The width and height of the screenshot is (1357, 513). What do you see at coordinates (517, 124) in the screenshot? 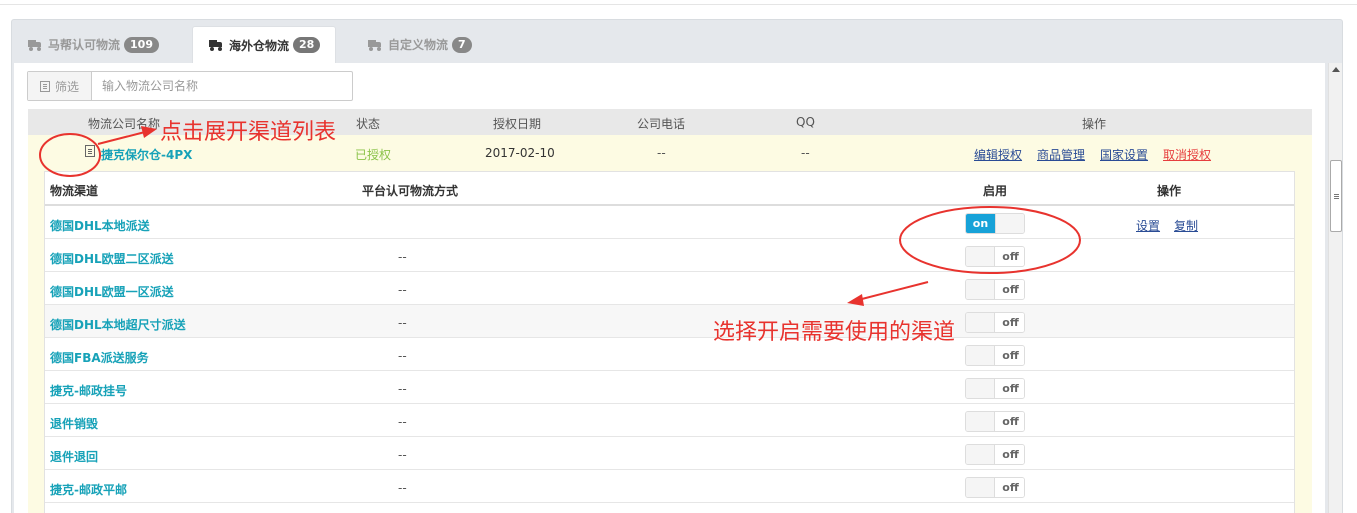
I see `header-auth-date: 授权日期` at bounding box center [517, 124].